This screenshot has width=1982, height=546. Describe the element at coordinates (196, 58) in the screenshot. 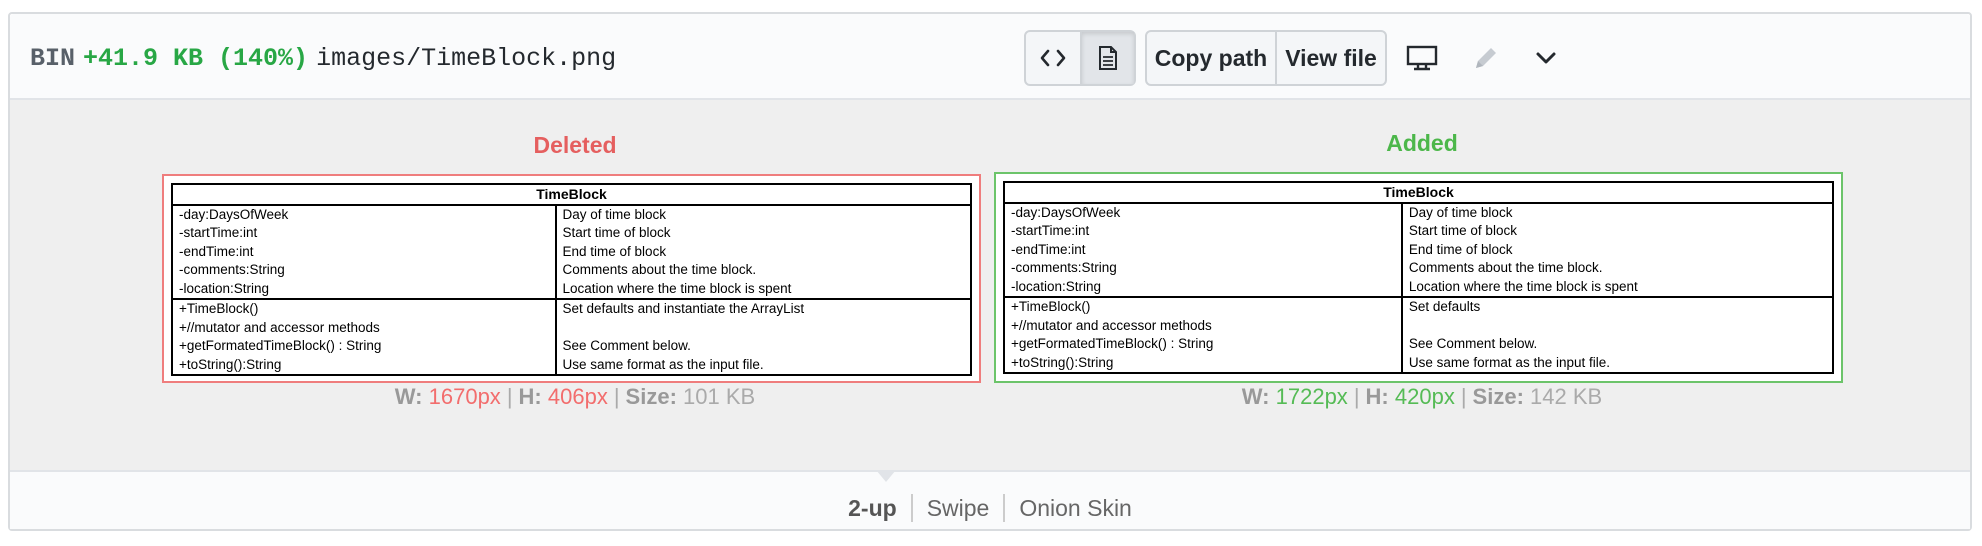

I see `size-change: +41.9 KB (140%)` at that location.